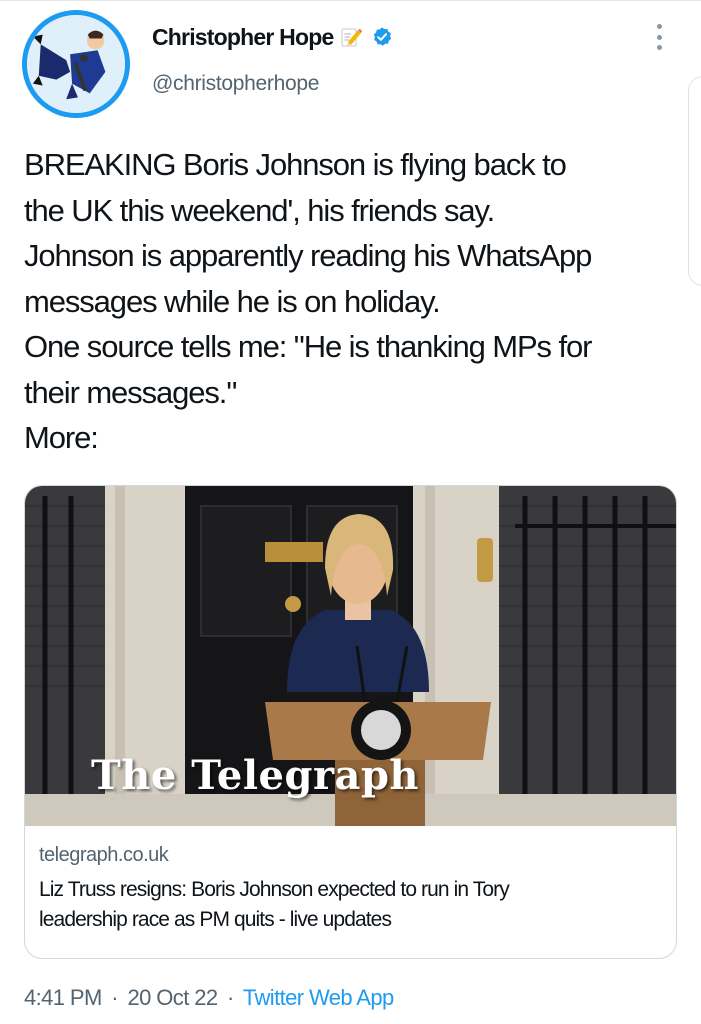 The image size is (701, 1024). What do you see at coordinates (255, 775) in the screenshot?
I see `card-image-watermark: The Telegraph` at bounding box center [255, 775].